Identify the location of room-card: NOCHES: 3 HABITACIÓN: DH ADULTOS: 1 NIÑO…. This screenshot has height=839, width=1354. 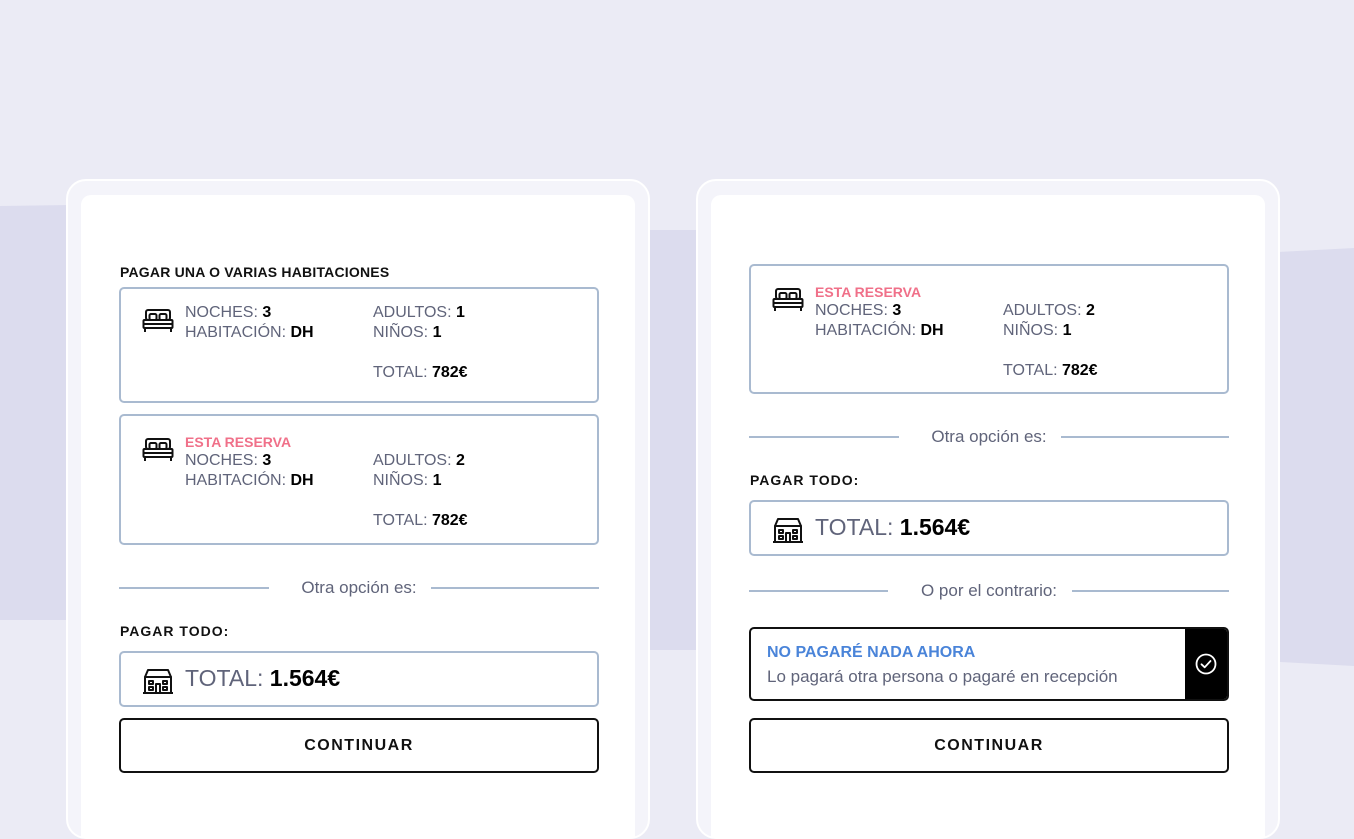
(359, 345).